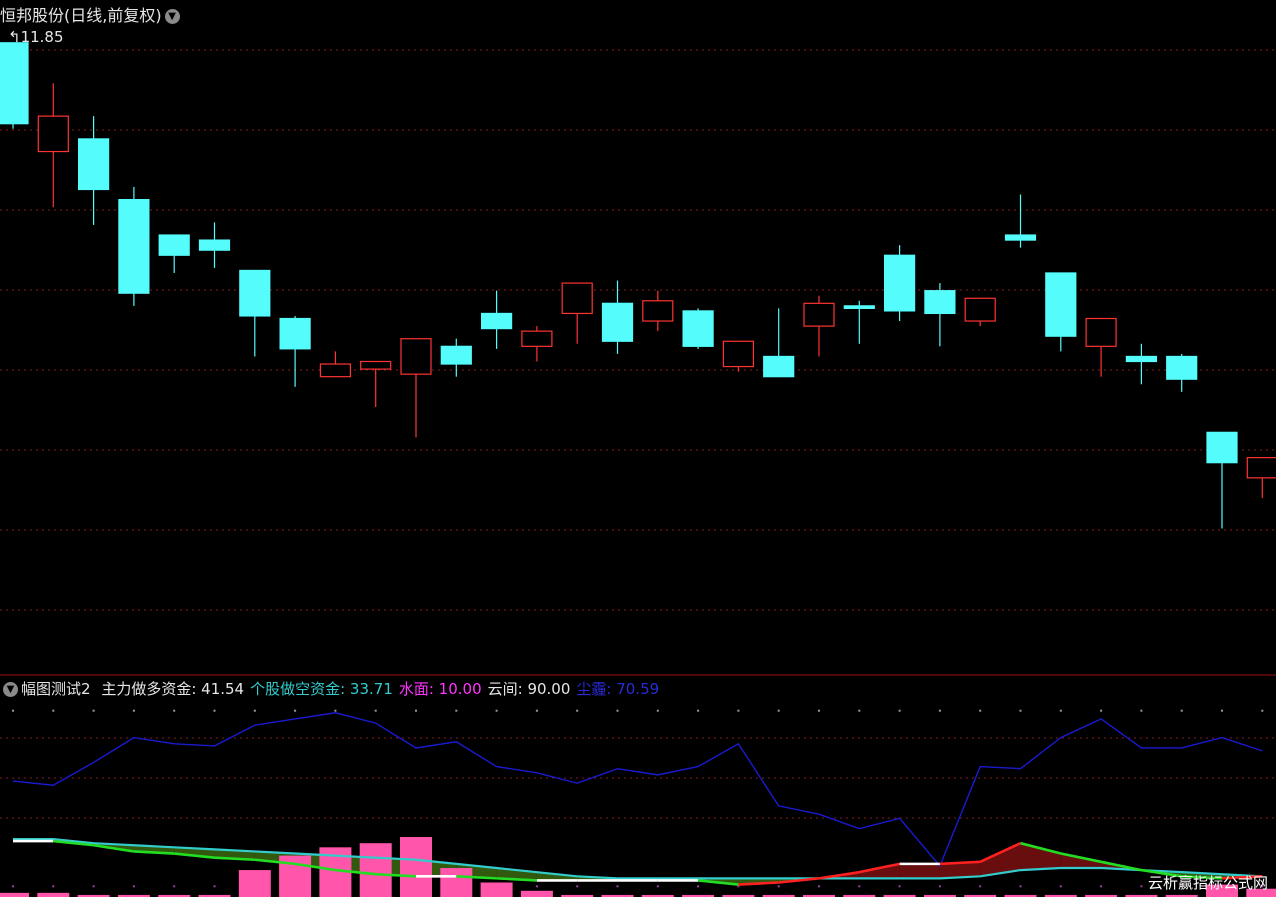 The height and width of the screenshot is (897, 1276). I want to click on chart-title-bar: 恒邦股份(日线,前复权) ▼, so click(91, 14).